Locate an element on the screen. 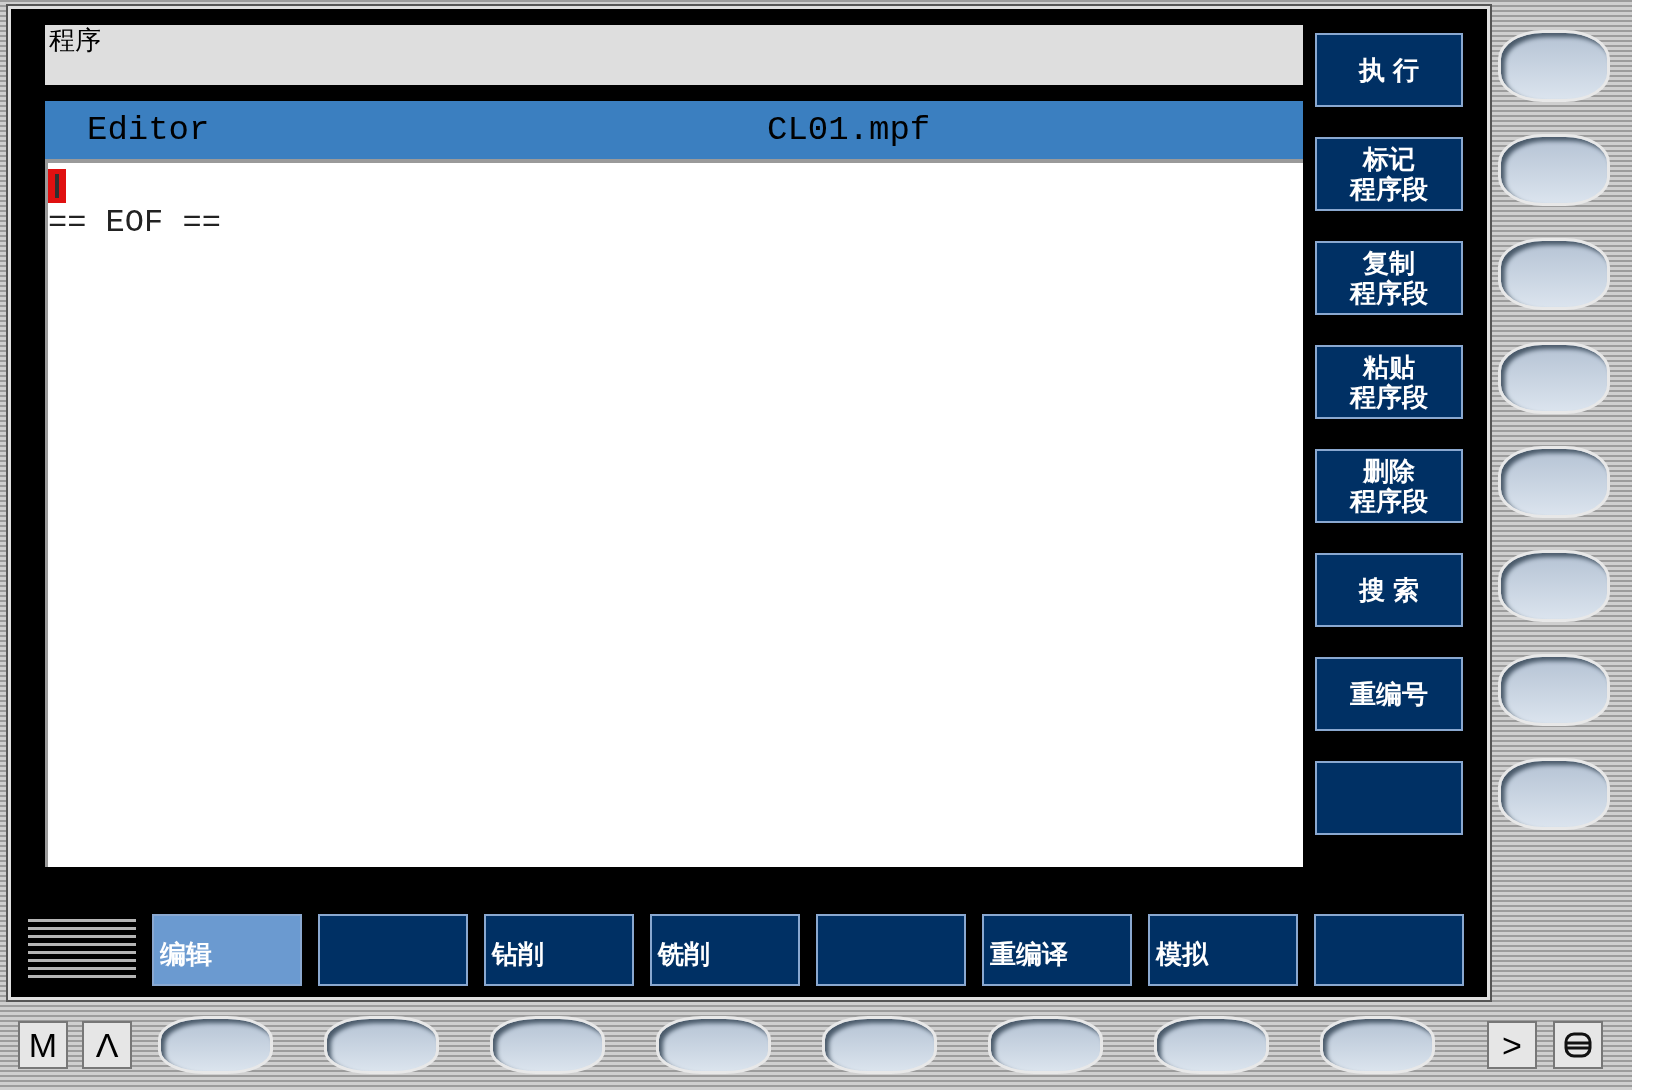 This screenshot has width=1654, height=1090. screen-title: 程序 is located at coordinates (75, 40).